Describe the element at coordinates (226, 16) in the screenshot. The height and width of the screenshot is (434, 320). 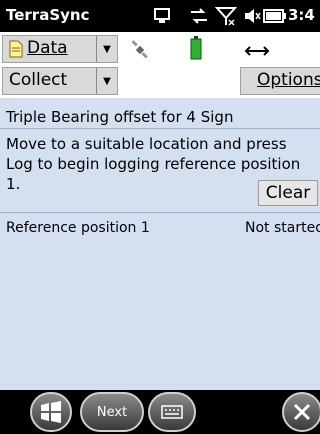
I see `no-signal-icon` at that location.